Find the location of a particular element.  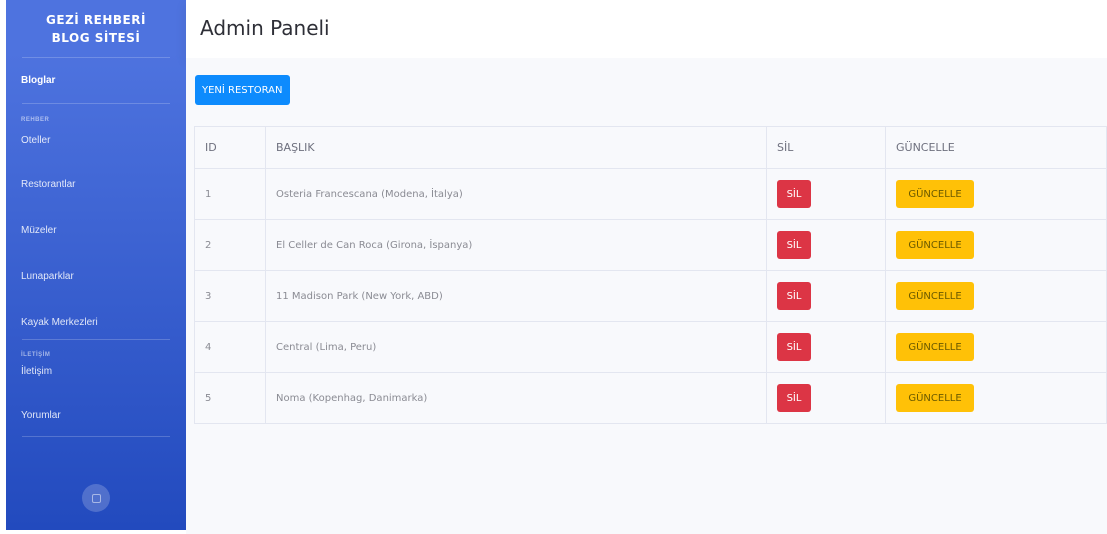

row-id: 4 is located at coordinates (230, 347).